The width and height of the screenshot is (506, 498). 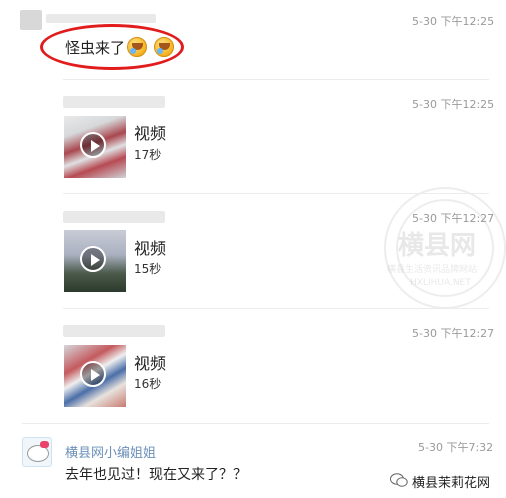 What do you see at coordinates (31, 20) in the screenshot?
I see `blurred-avatar` at bounding box center [31, 20].